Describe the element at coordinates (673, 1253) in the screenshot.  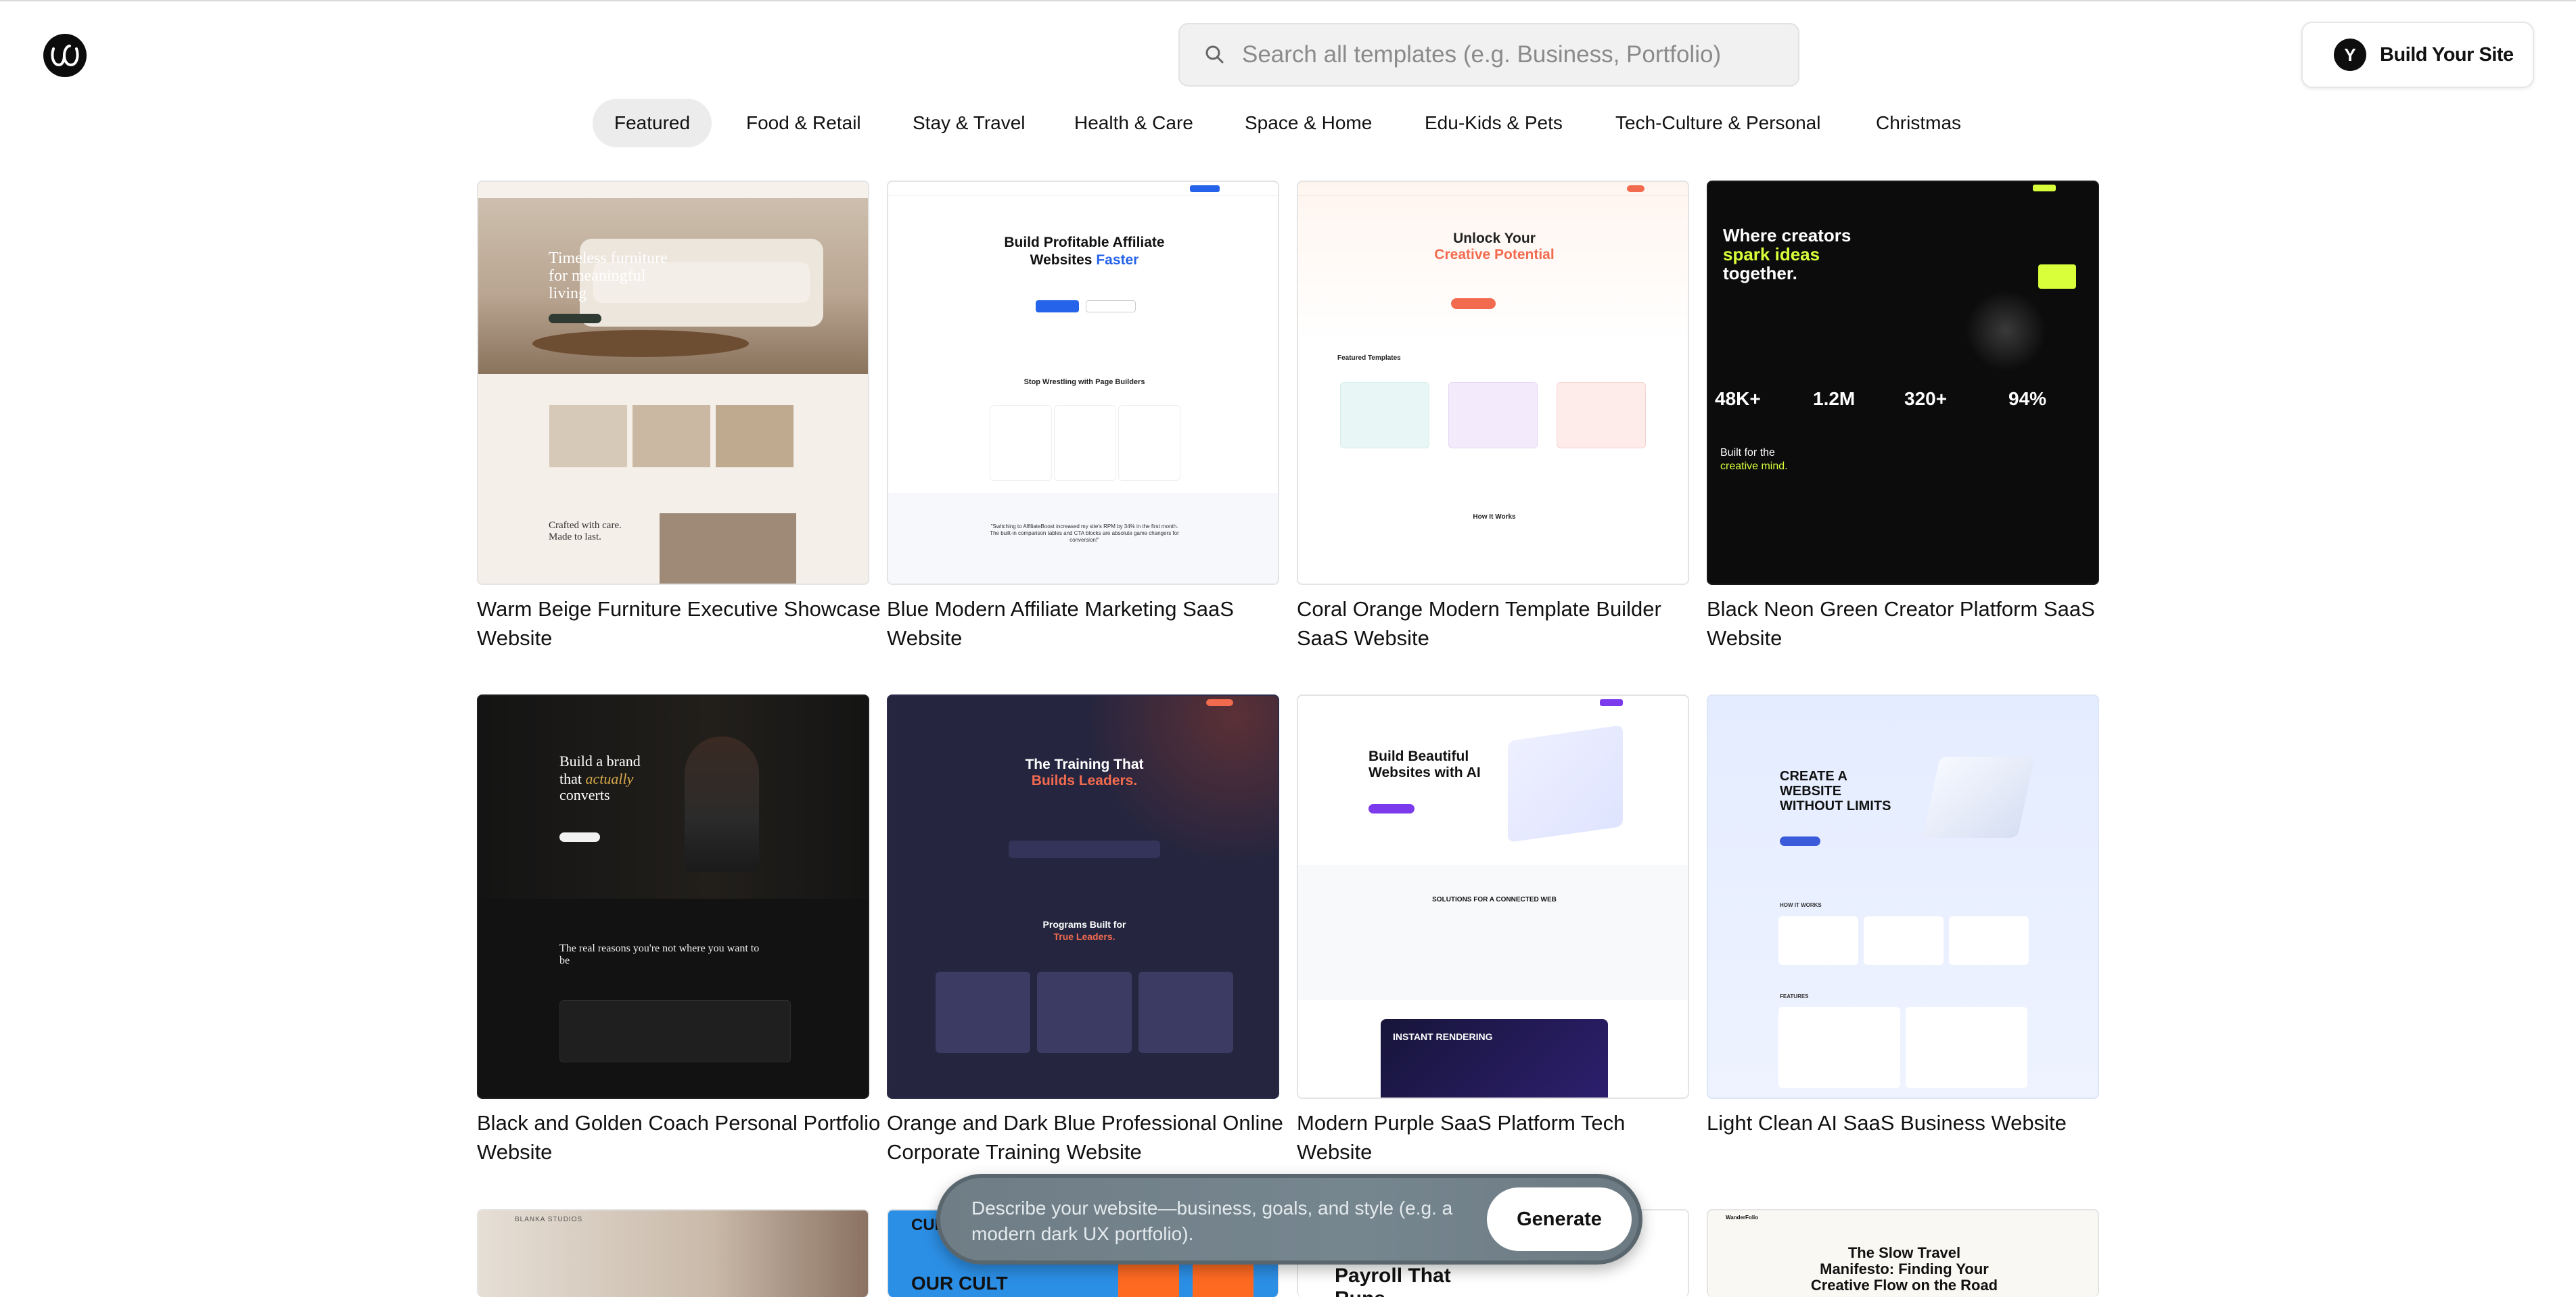
I see `template-thumbnail: BLANKA STUDIOS` at that location.